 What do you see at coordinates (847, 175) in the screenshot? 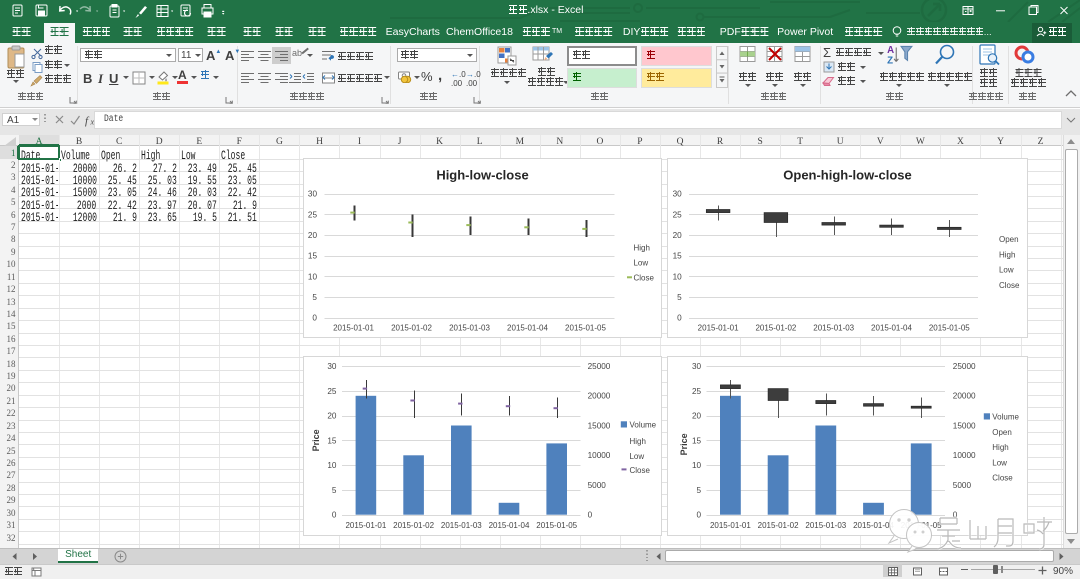
I see `svg-text: Open-high-low-close` at bounding box center [847, 175].